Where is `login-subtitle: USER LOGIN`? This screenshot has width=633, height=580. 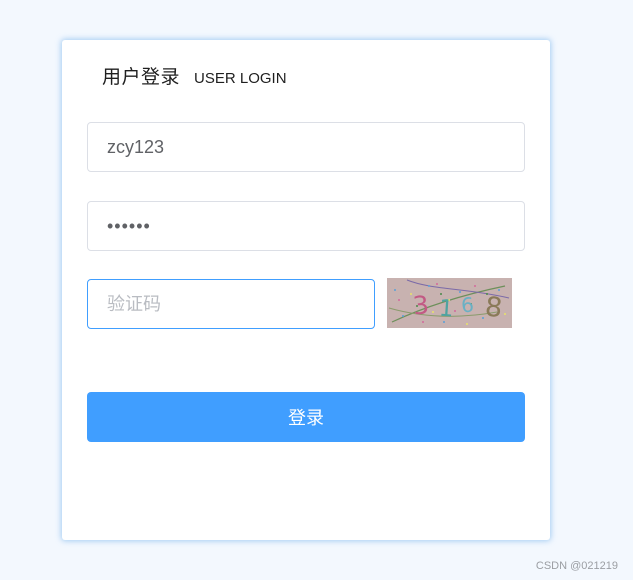
login-subtitle: USER LOGIN is located at coordinates (240, 78).